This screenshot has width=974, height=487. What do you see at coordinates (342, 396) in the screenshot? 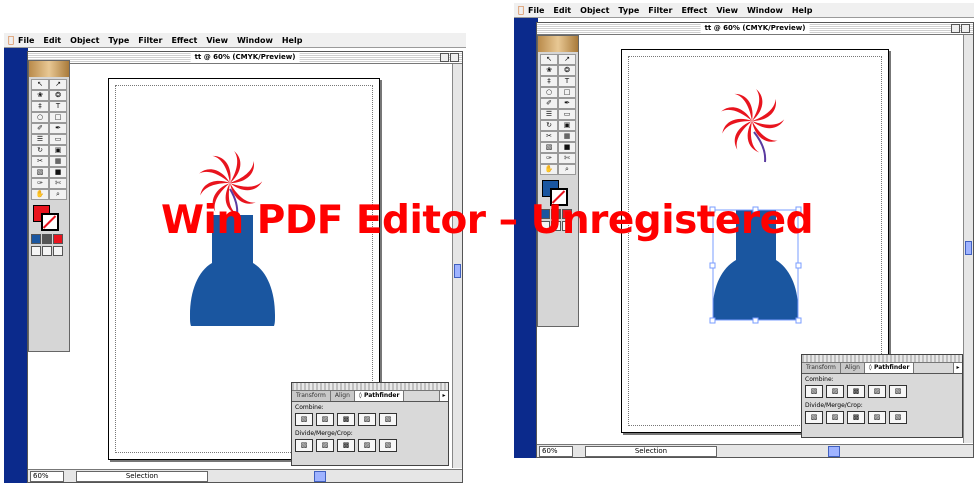
I see `tab-align: Align` at bounding box center [342, 396].